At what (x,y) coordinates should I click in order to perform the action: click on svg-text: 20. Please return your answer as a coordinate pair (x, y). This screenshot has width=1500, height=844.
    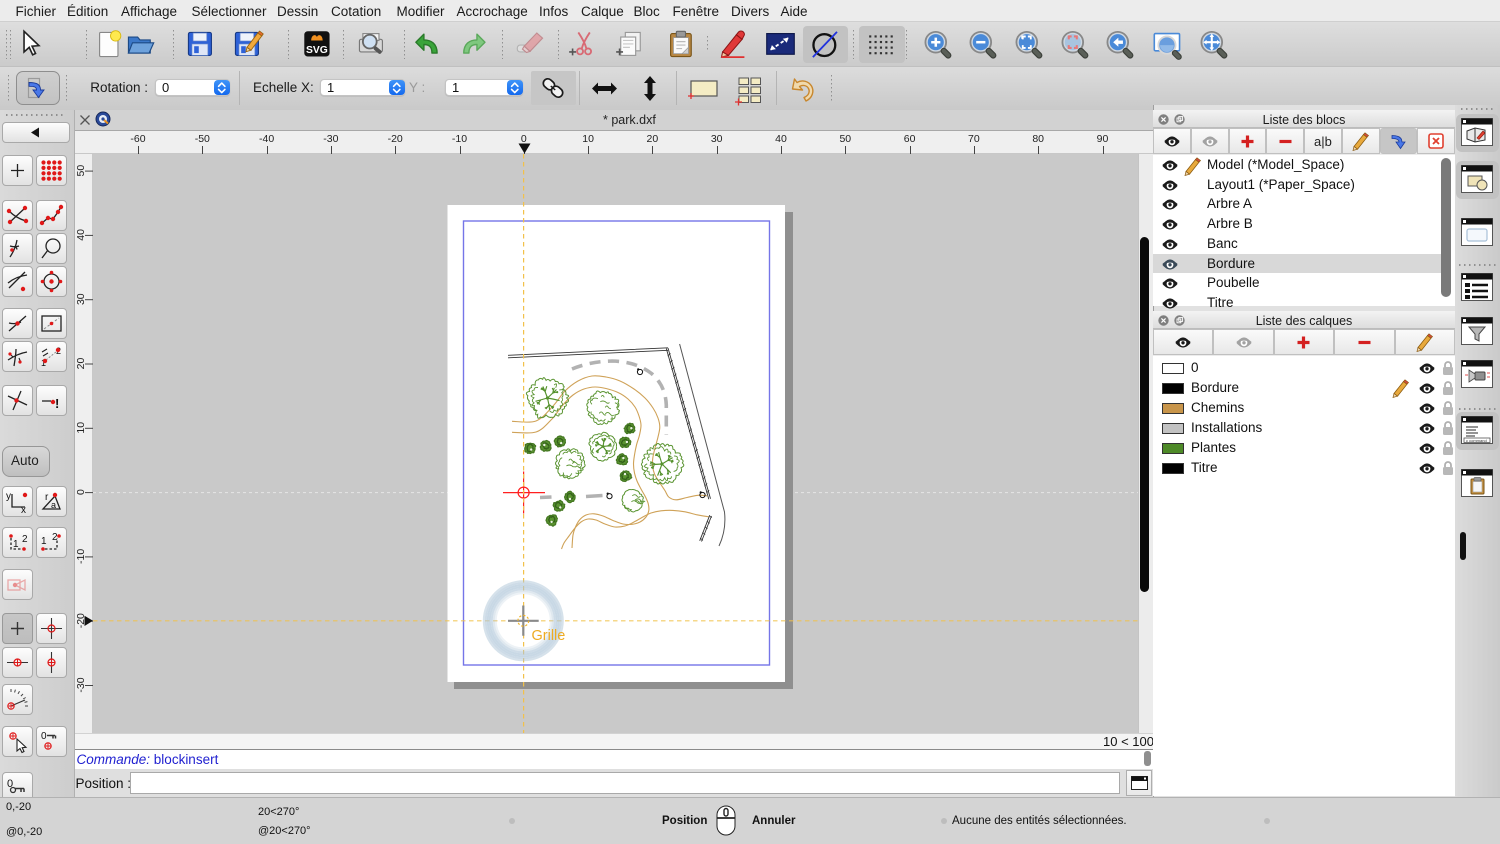
    Looking at the image, I should click on (81, 364).